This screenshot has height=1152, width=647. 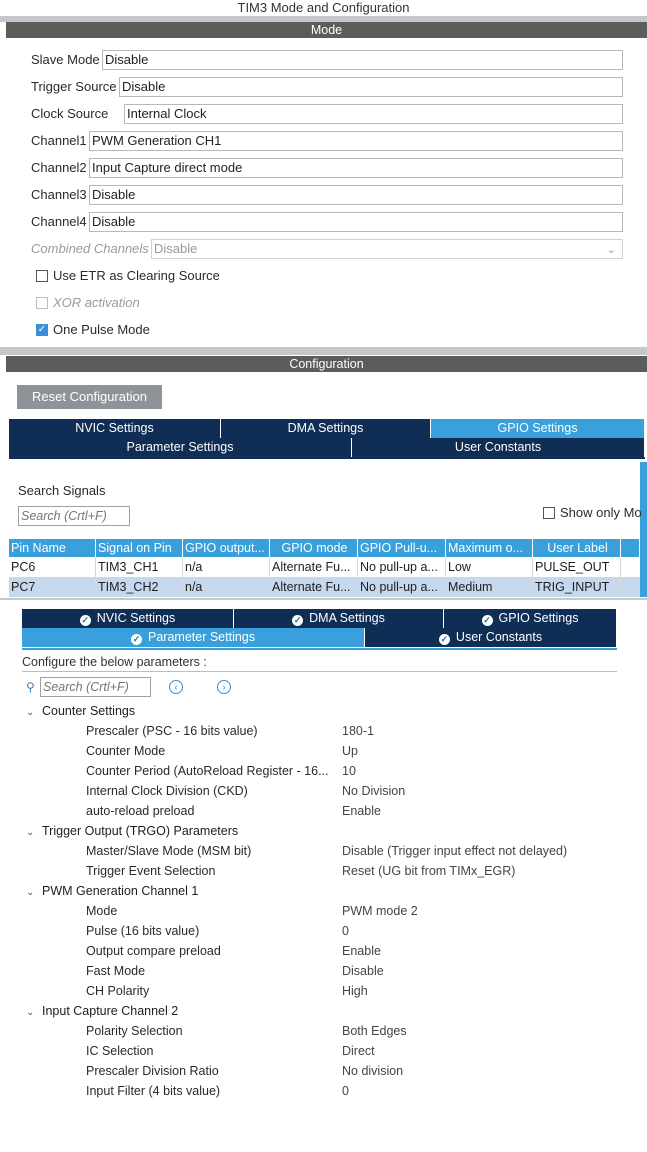 I want to click on param-tab-user-constants: ✓ User Constants, so click(x=491, y=637).